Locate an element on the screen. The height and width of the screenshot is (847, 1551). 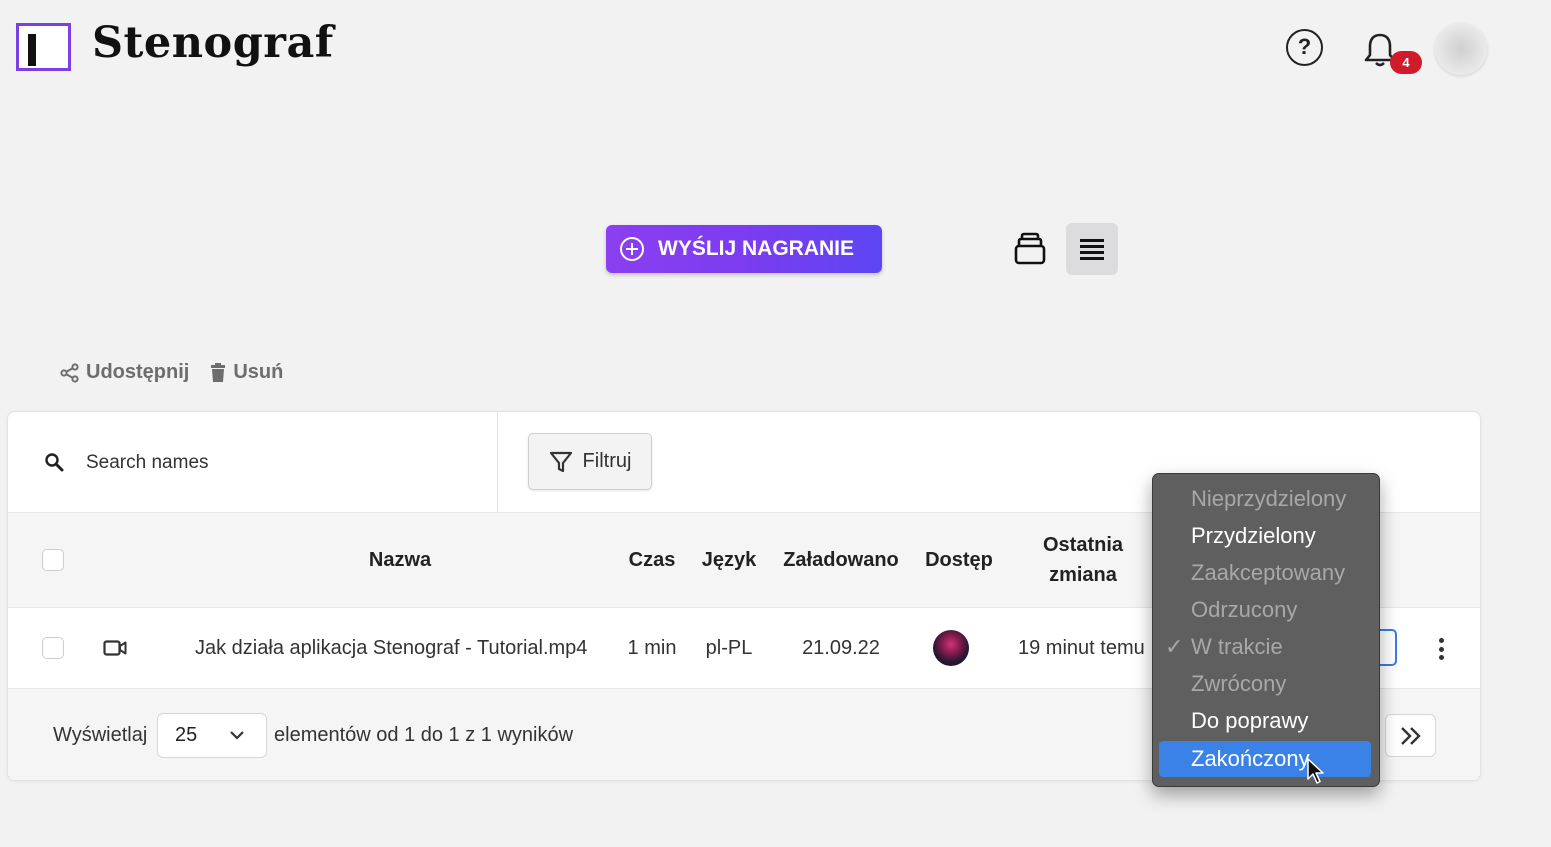
search-input is located at coordinates (276, 463).